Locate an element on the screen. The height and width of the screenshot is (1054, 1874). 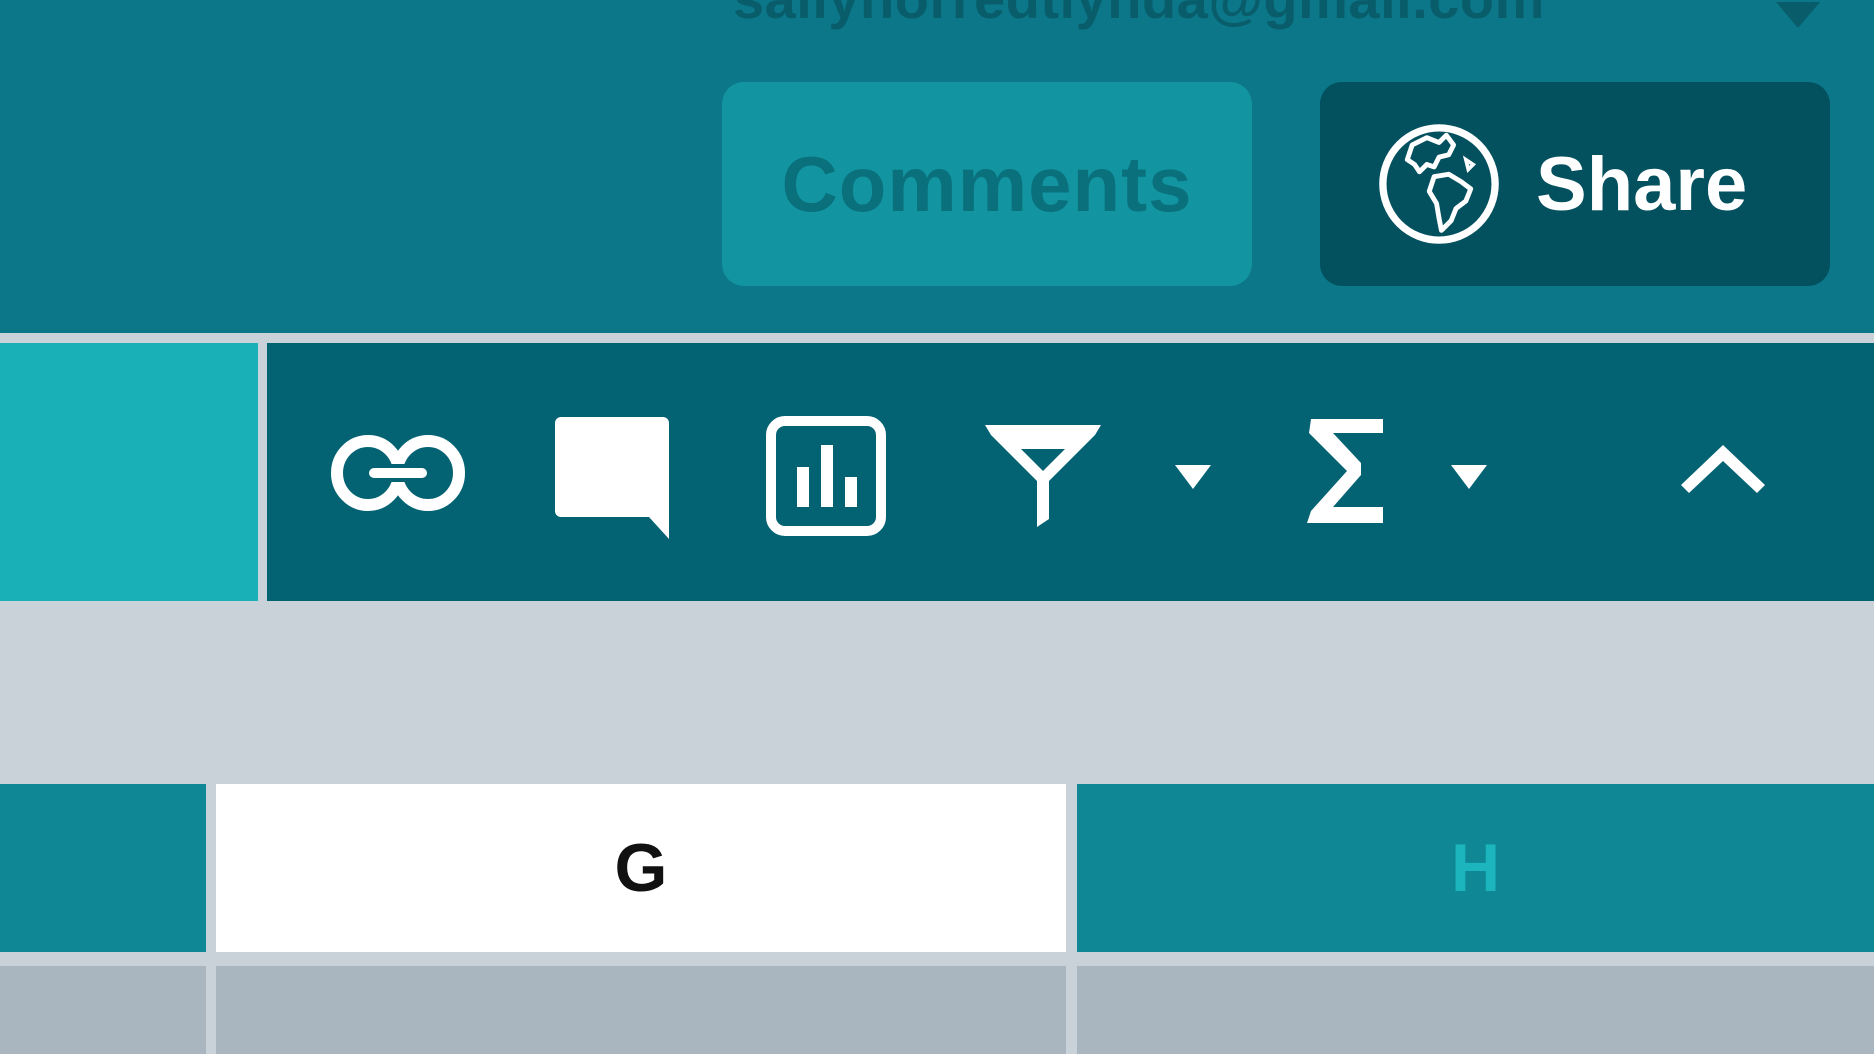
chart-icon is located at coordinates (826, 476).